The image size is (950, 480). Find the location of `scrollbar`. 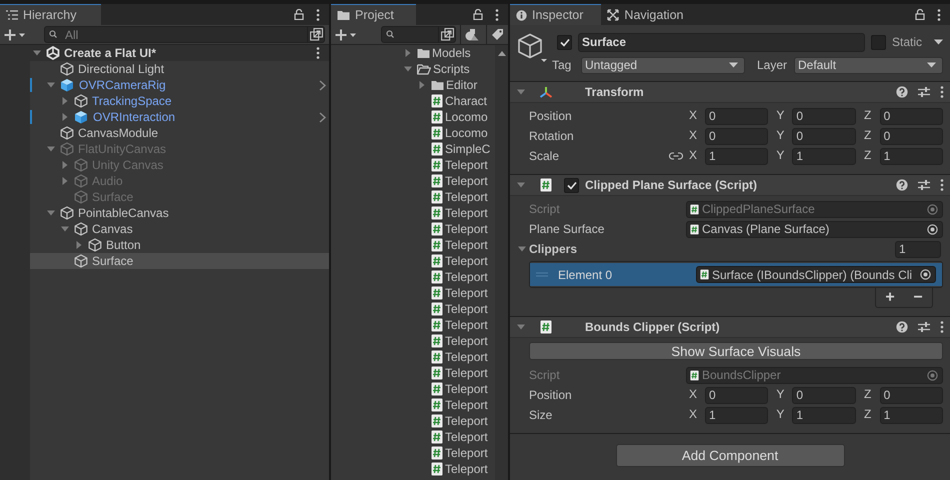

scrollbar is located at coordinates (501, 262).